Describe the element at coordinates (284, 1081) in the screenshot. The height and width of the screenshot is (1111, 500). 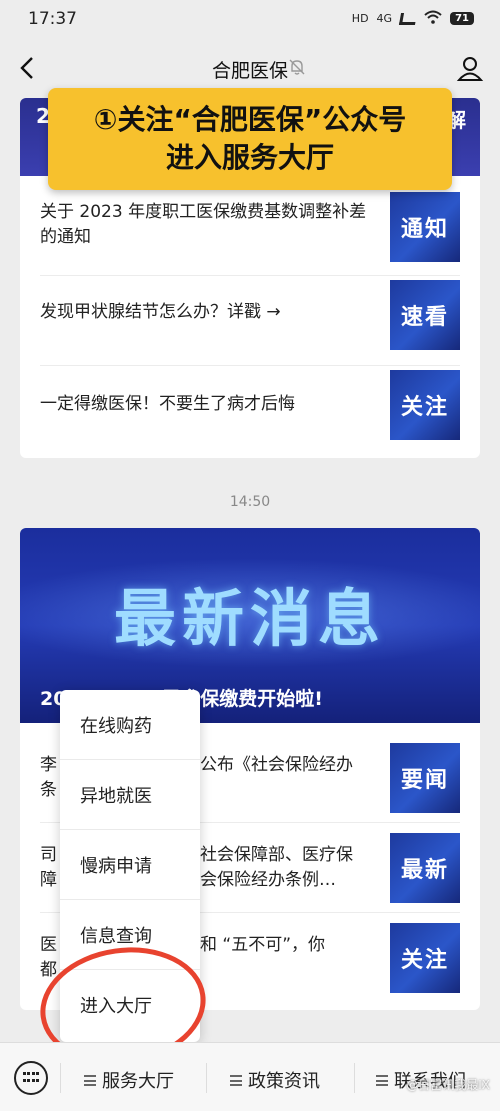
I see `tab-label: 政策资讯` at that location.